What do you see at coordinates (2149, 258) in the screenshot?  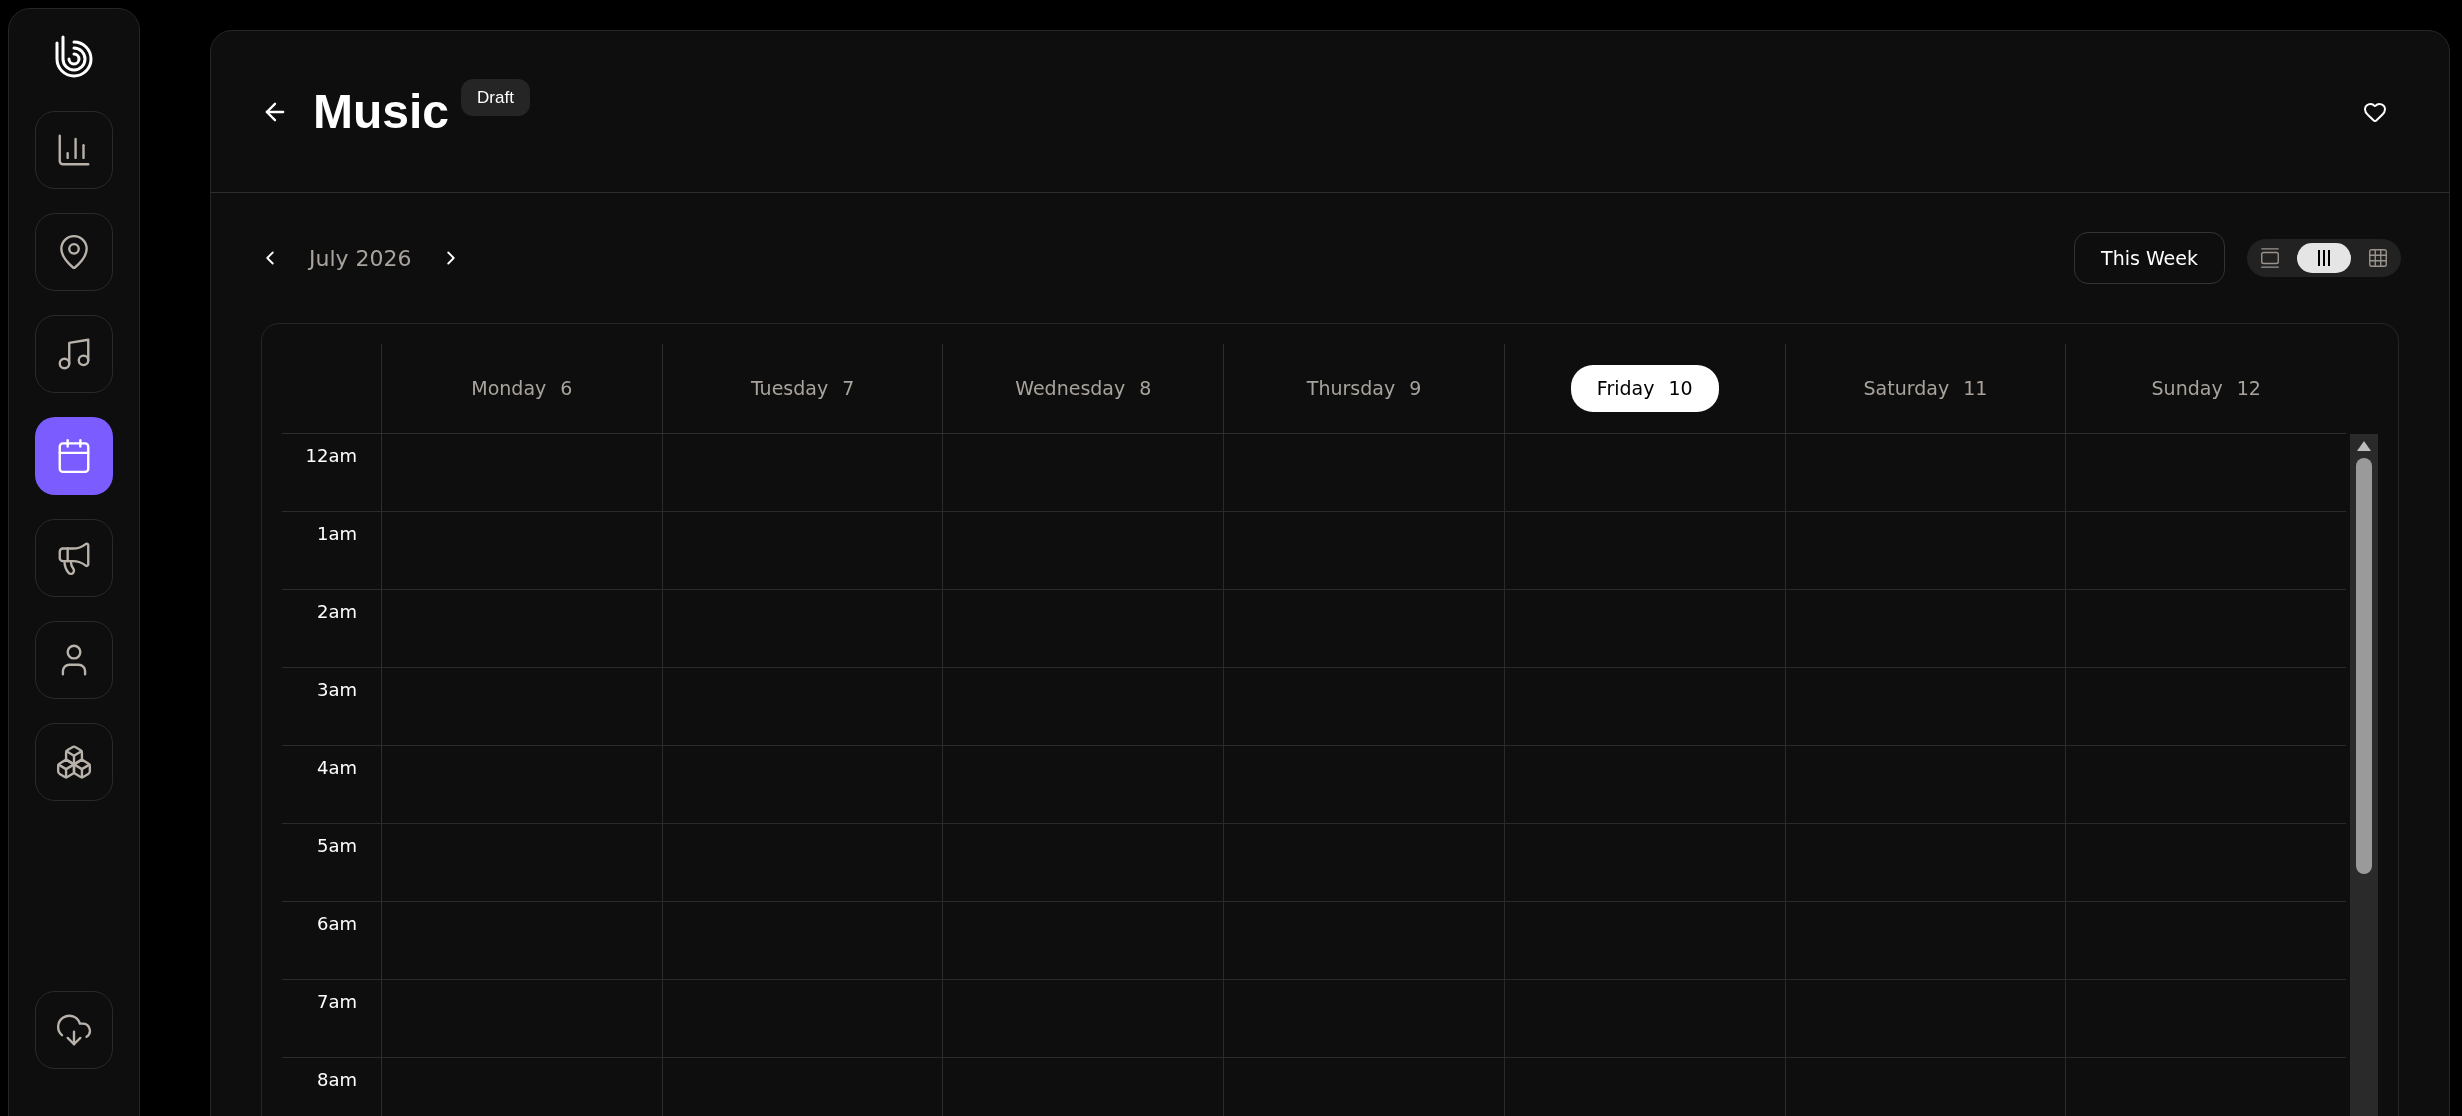 I see `this-week-button: This Week` at bounding box center [2149, 258].